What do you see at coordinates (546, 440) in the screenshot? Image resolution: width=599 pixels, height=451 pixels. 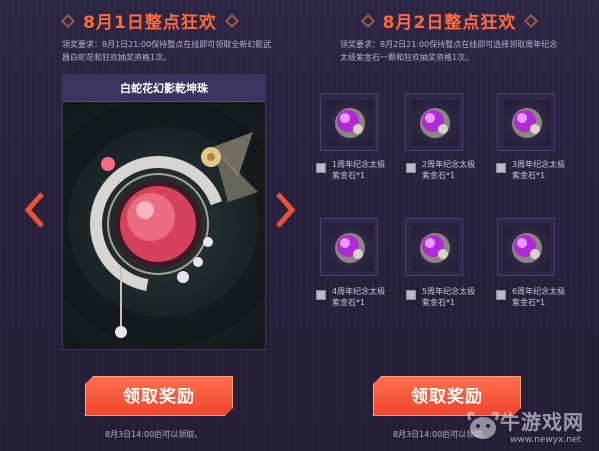 I see `watermark-url: www.newyx.net` at bounding box center [546, 440].